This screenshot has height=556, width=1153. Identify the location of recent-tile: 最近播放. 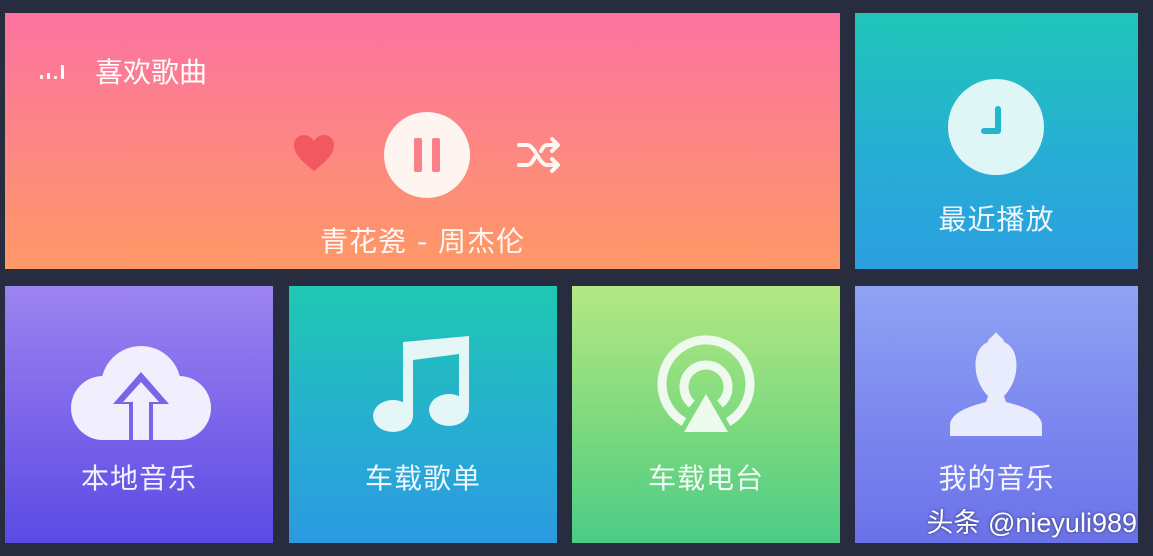
(996, 141).